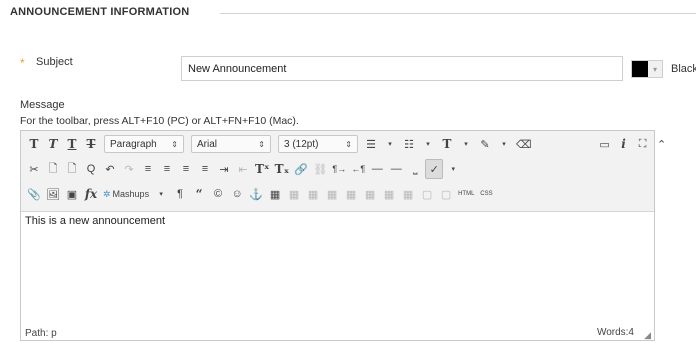 The height and width of the screenshot is (343, 696). I want to click on superscript-icon: Tˣ, so click(262, 169).